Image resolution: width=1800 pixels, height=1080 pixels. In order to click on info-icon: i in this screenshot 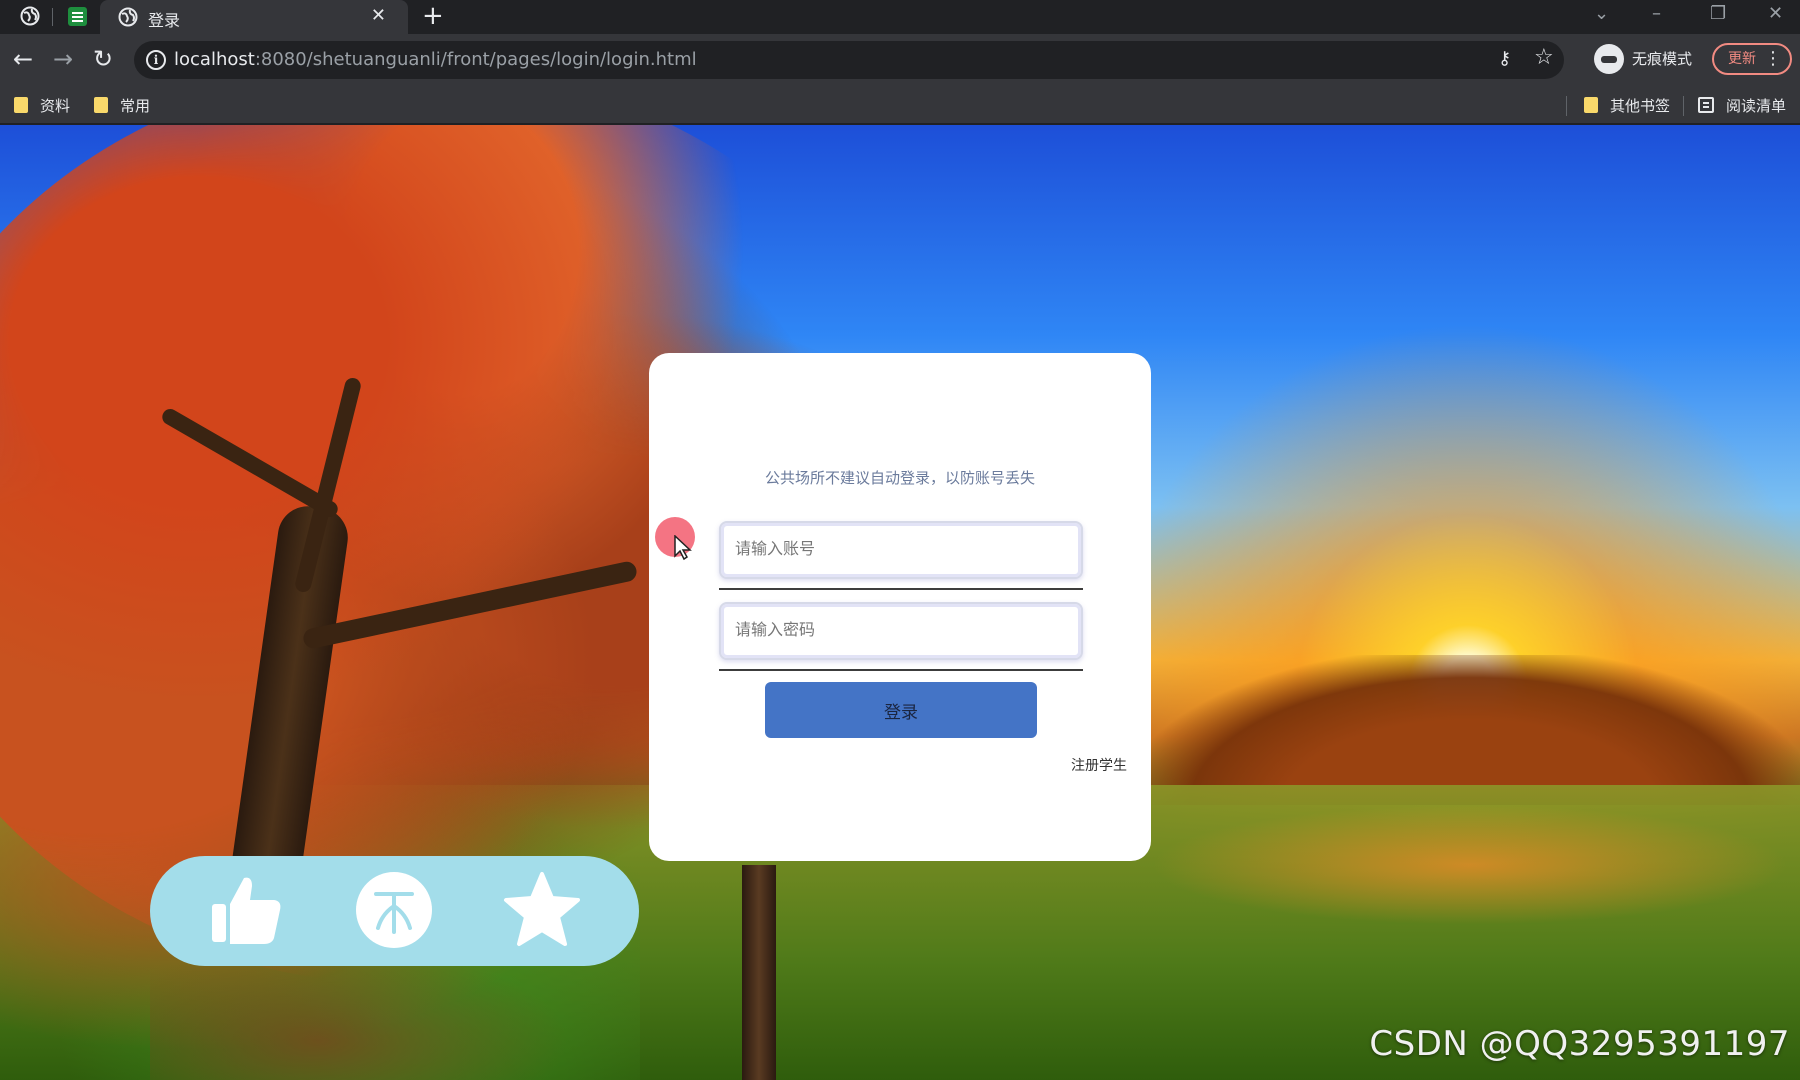, I will do `click(156, 60)`.